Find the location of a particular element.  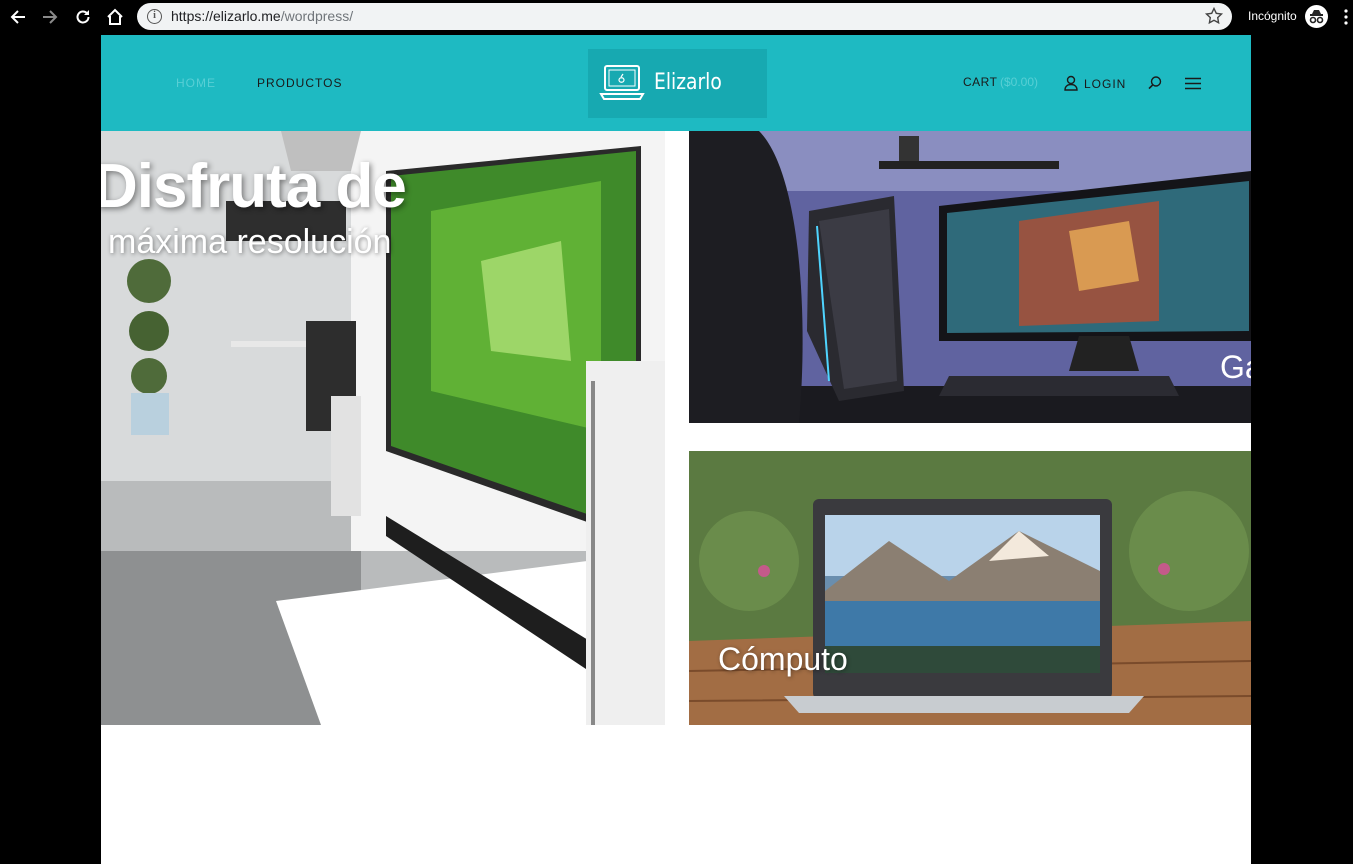

user-icon is located at coordinates (1071, 83).